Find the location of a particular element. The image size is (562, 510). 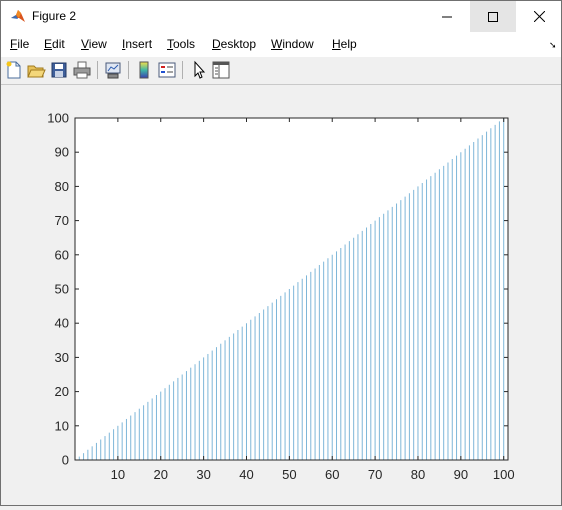

maximize-button is located at coordinates (493, 16).